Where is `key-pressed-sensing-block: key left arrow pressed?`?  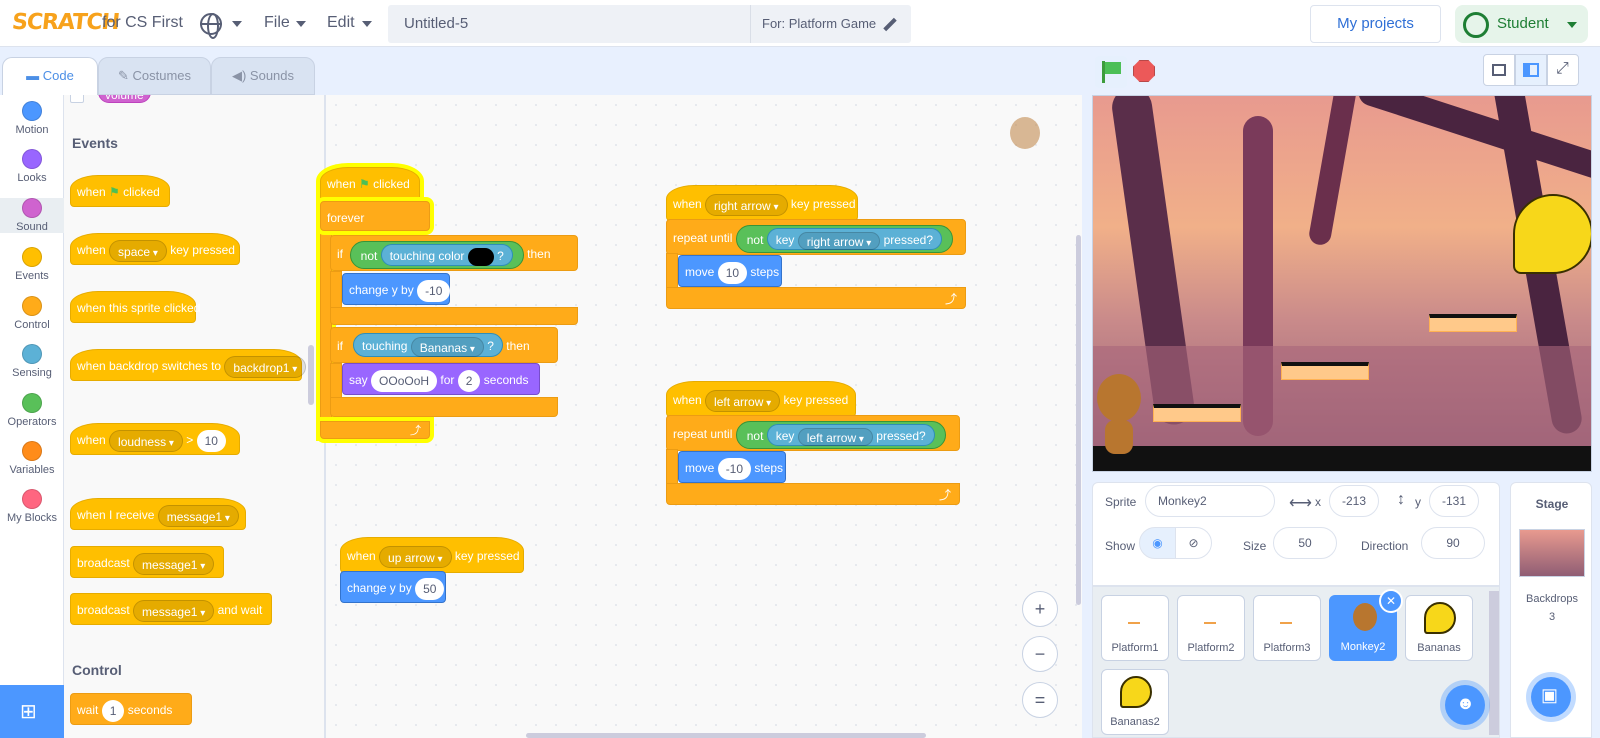
key-pressed-sensing-block: key left arrow pressed? is located at coordinates (850, 434).